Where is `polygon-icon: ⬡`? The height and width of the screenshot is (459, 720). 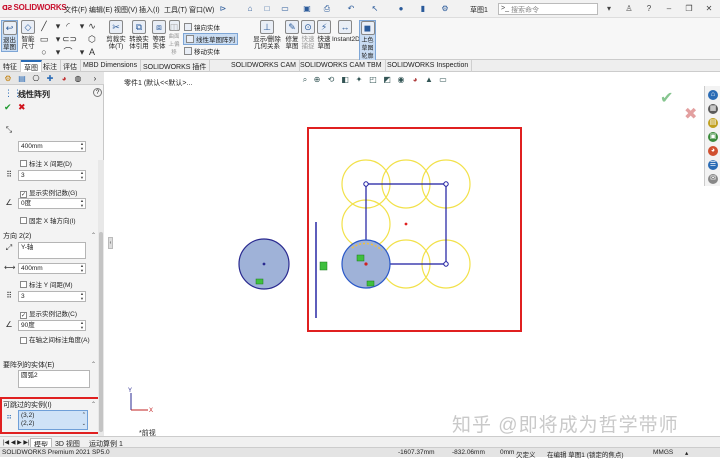 polygon-icon: ⬡ is located at coordinates (92, 39).